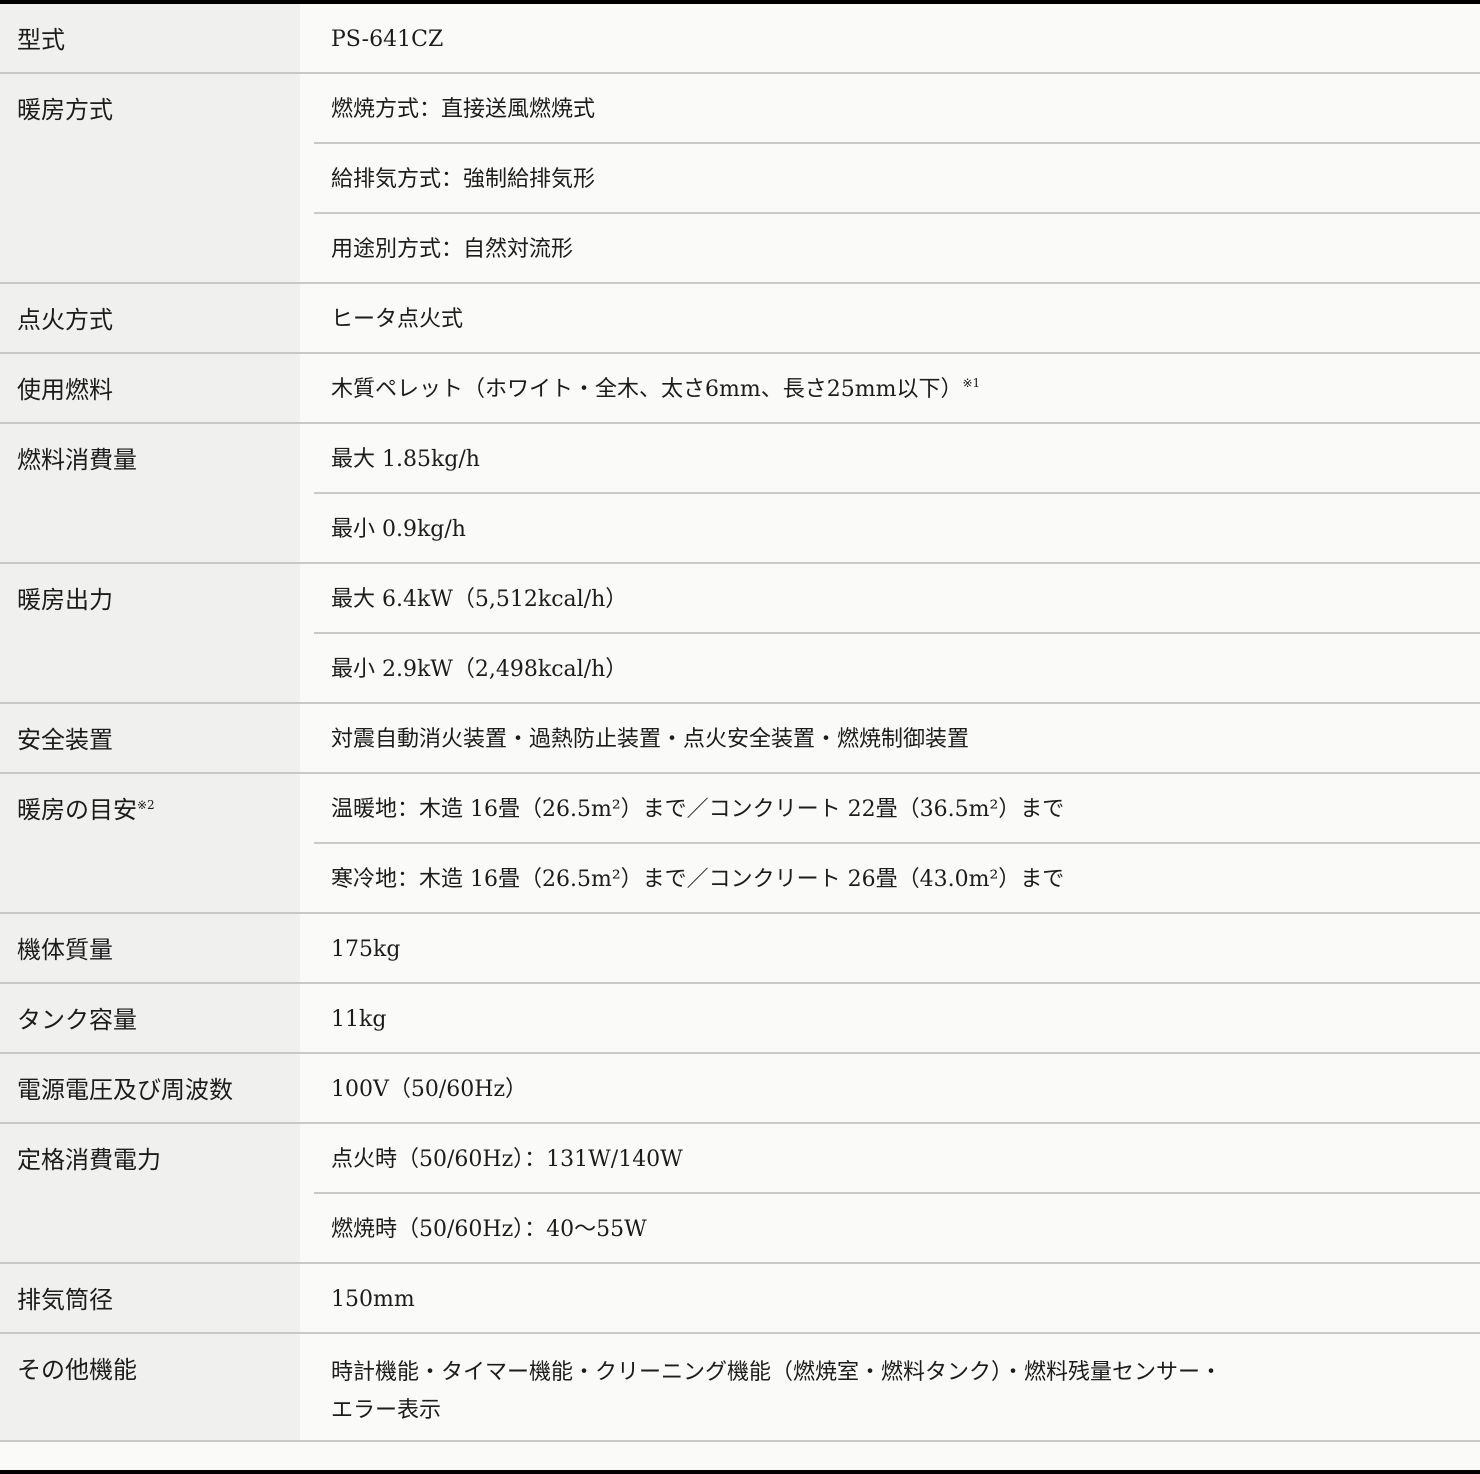 This screenshot has height=1474, width=1480. Describe the element at coordinates (740, 318) in the screenshot. I see `spec-row-ignition: 点火方式 ヒータ点火式` at that location.